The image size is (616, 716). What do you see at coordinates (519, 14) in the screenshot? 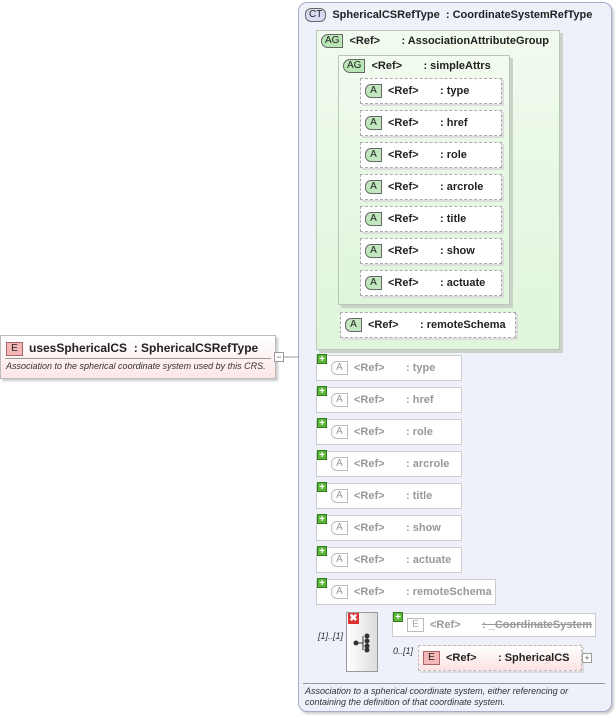
I see `complex-type-base: : CoordinateSystemRefType` at bounding box center [519, 14].